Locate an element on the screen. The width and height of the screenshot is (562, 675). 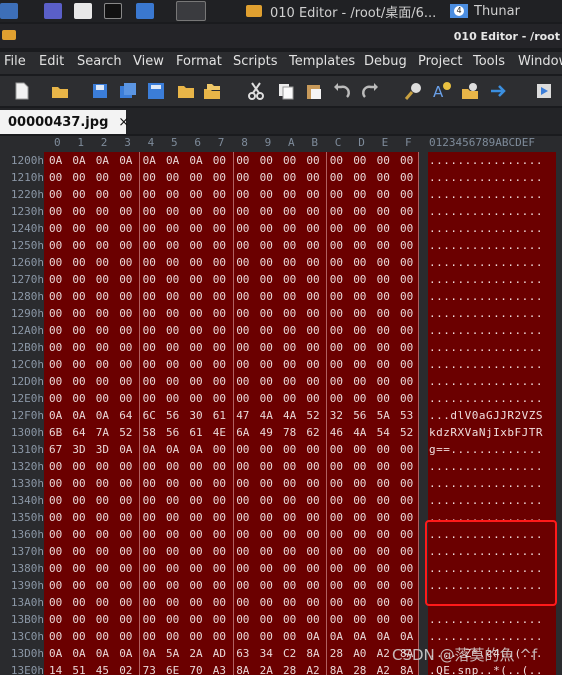
hex-byte: 30 is located at coordinates (195, 415).